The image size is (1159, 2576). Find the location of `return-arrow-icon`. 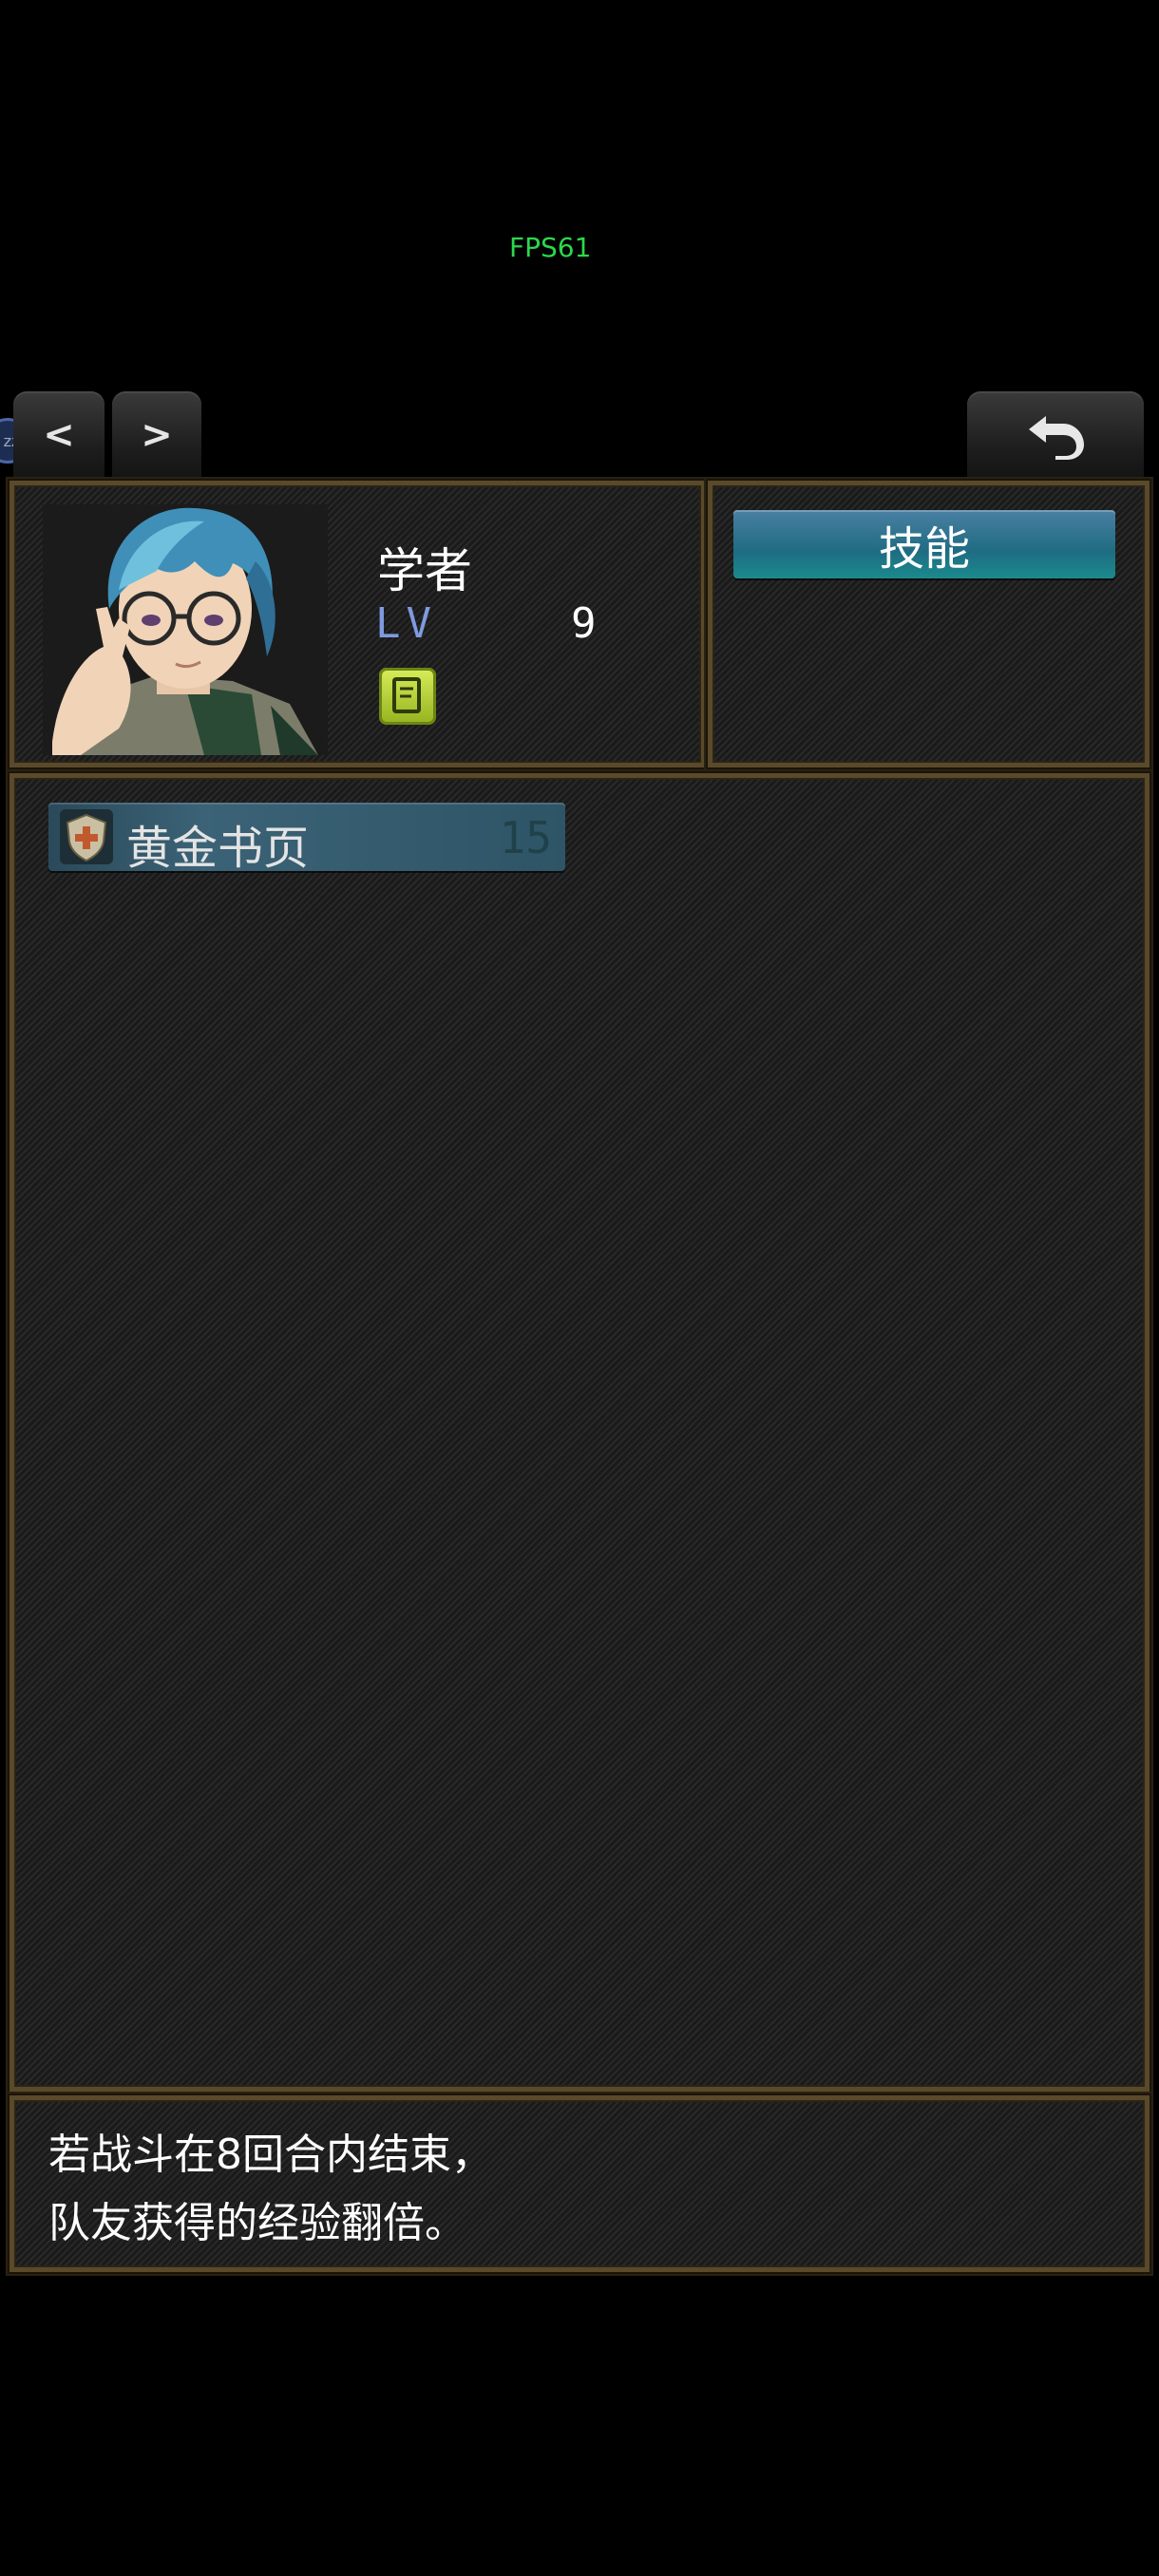

return-arrow-icon is located at coordinates (1056, 438).